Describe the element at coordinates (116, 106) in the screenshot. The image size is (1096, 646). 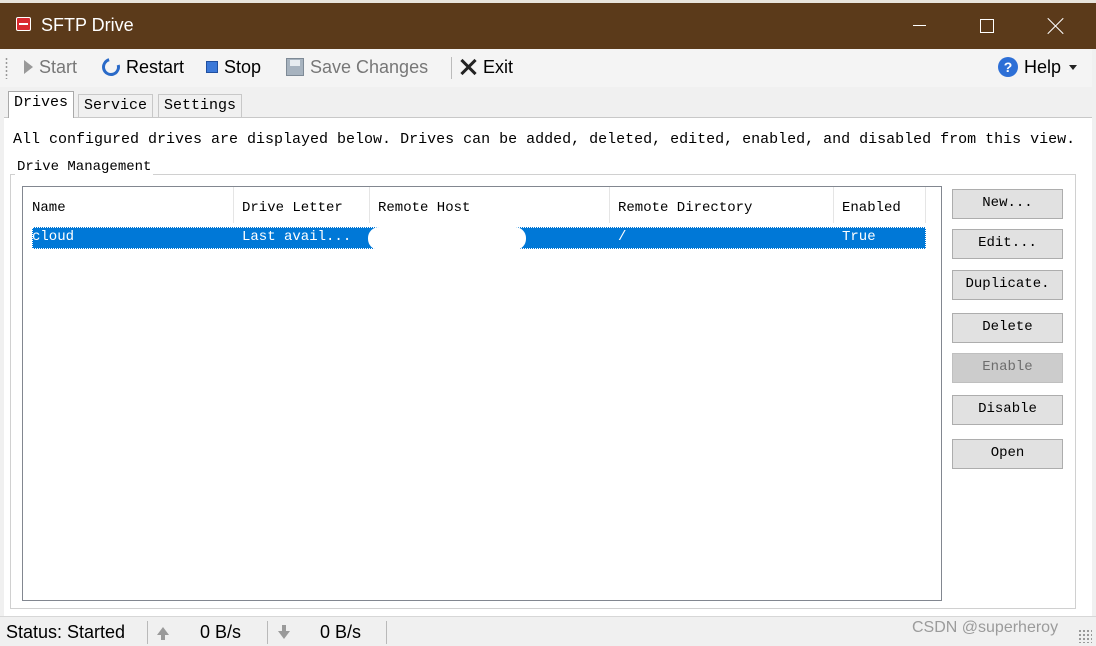
I see `tab-service: Service` at that location.